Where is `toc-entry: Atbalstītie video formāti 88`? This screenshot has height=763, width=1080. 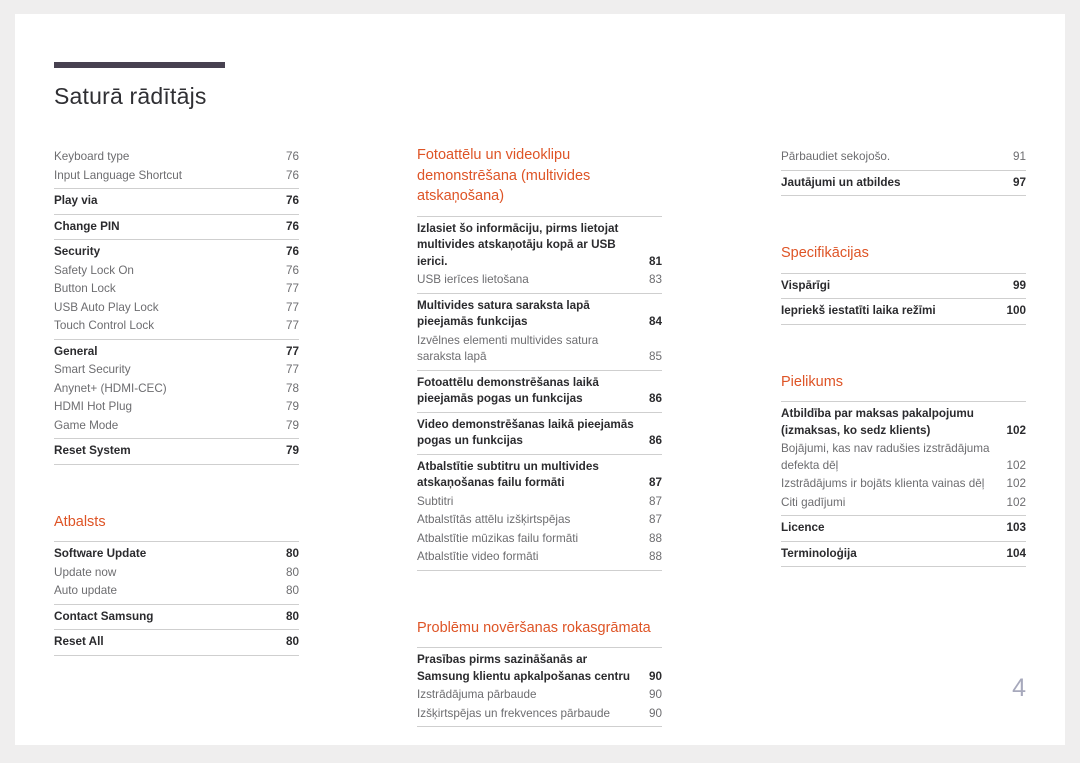
toc-entry: Atbalstītie video formāti 88 is located at coordinates (539, 557).